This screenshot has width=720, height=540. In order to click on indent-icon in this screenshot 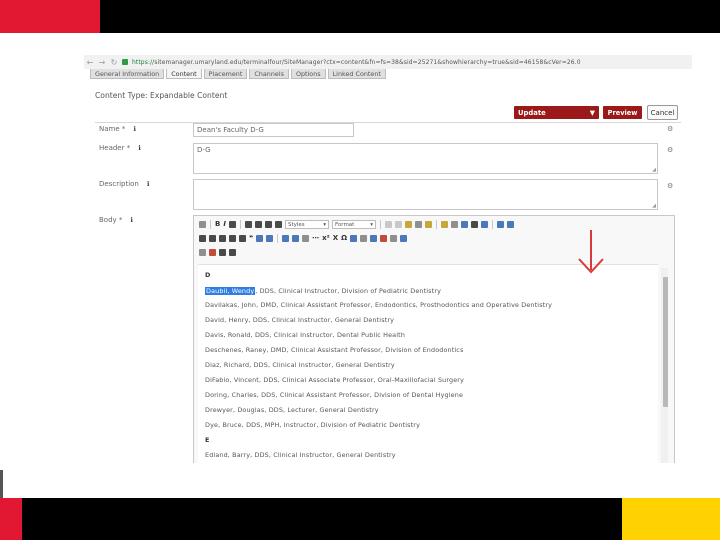, I will do `click(242, 238)`.